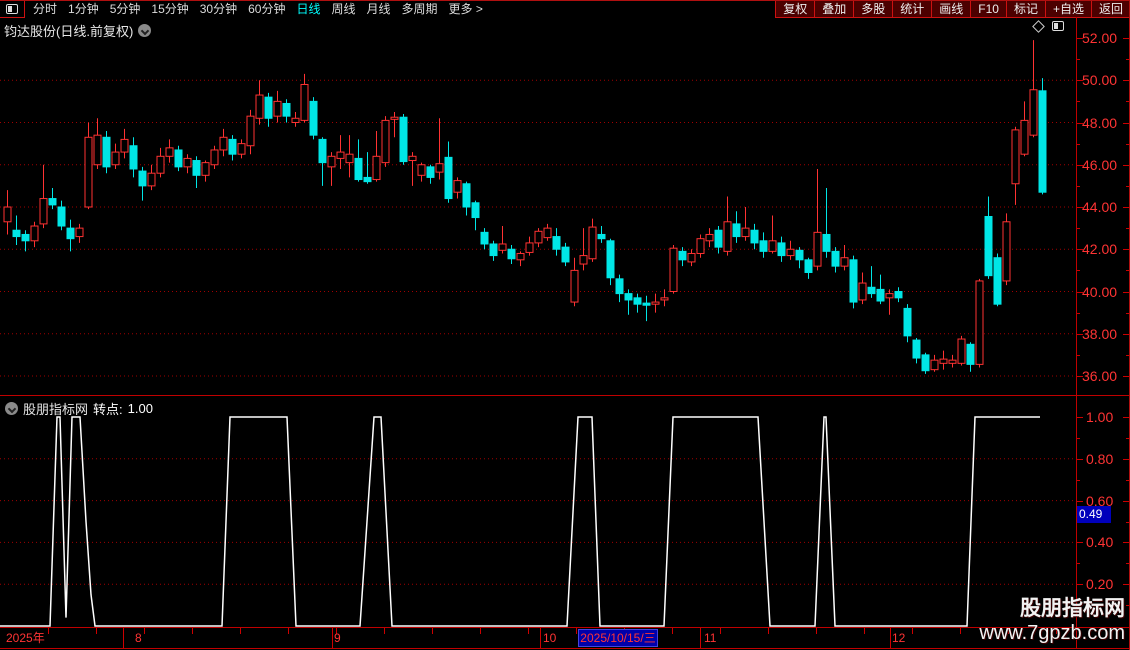  Describe the element at coordinates (951, 9) in the screenshot. I see `toolbar-button-画线: 画线` at that location.